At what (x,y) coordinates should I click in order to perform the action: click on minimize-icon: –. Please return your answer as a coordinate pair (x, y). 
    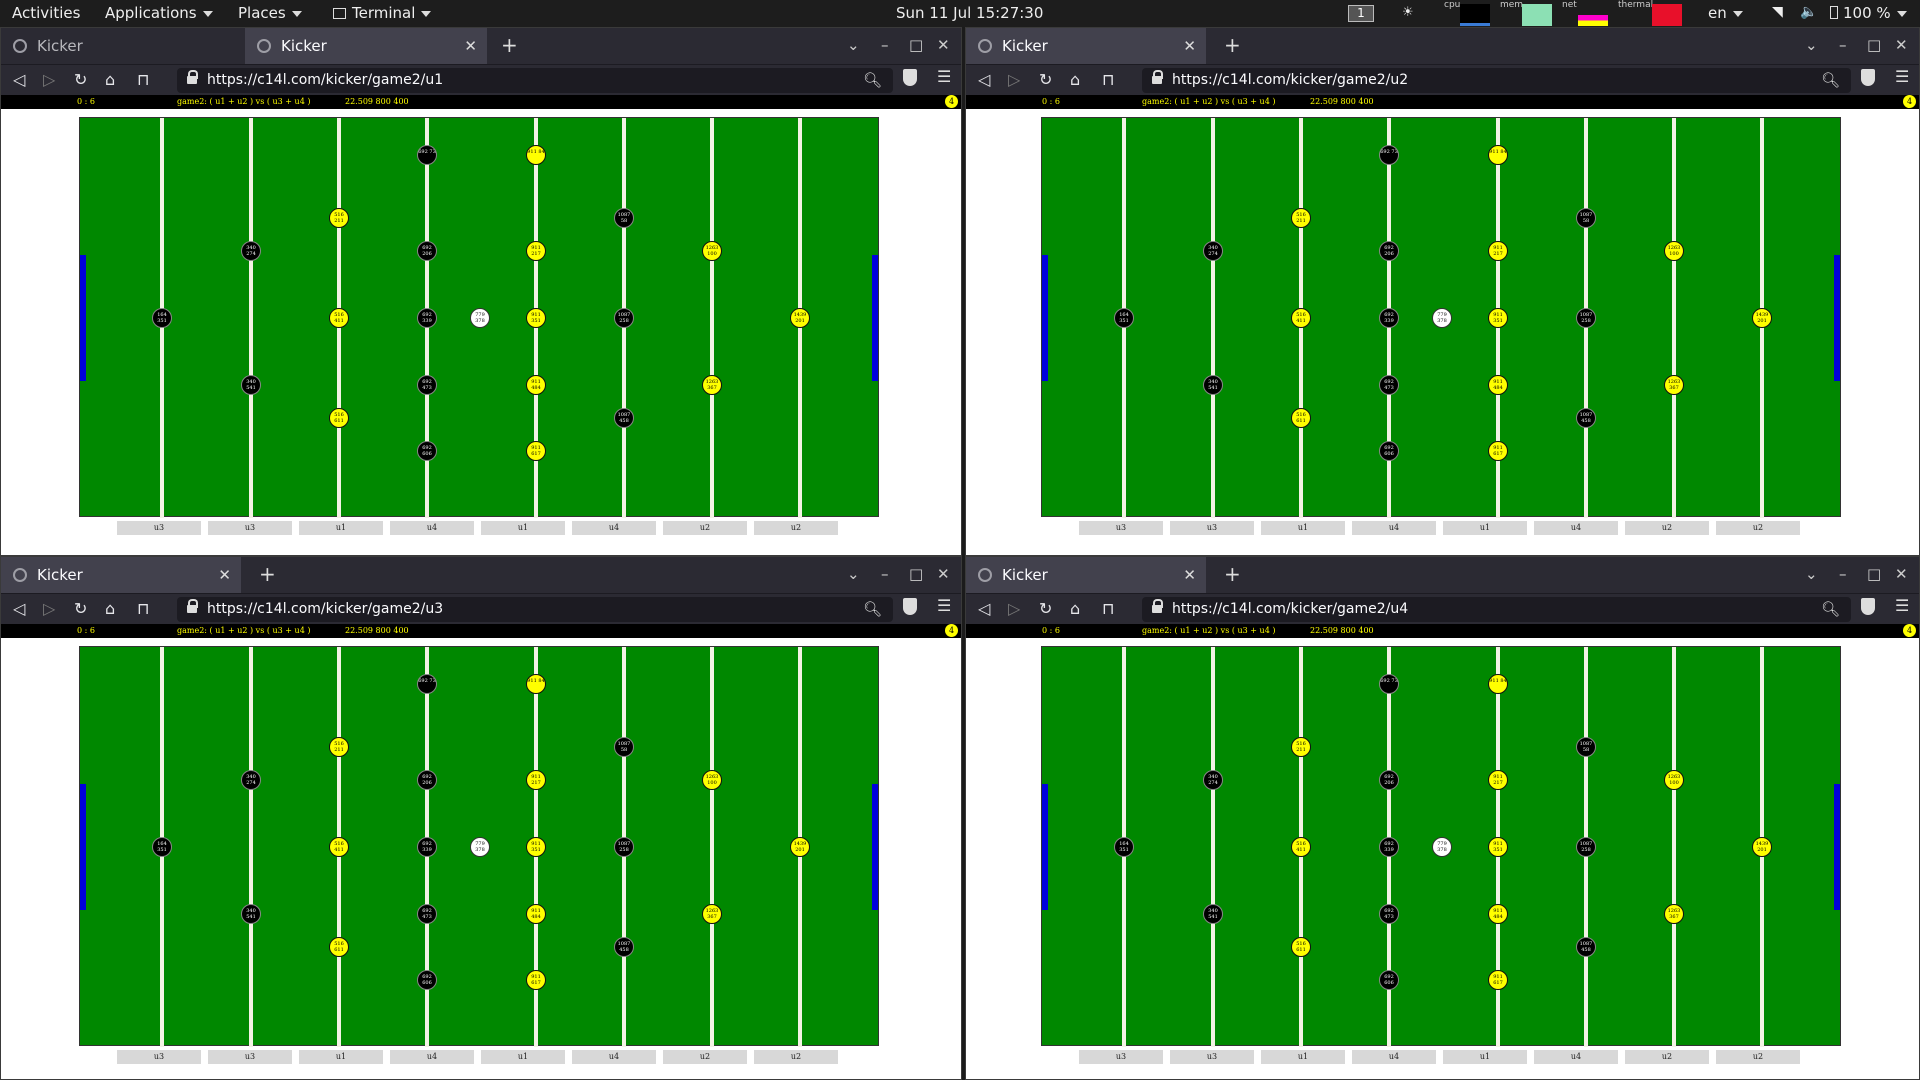
    Looking at the image, I should click on (1843, 45).